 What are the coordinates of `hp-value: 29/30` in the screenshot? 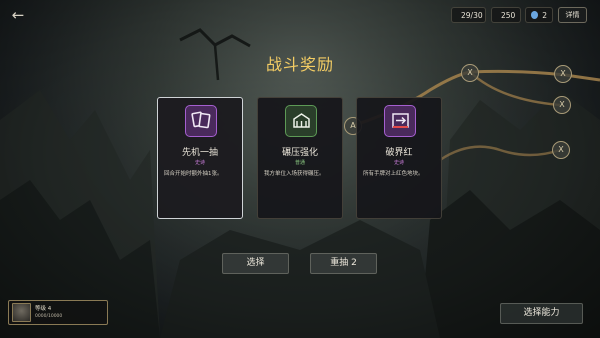 It's located at (472, 15).